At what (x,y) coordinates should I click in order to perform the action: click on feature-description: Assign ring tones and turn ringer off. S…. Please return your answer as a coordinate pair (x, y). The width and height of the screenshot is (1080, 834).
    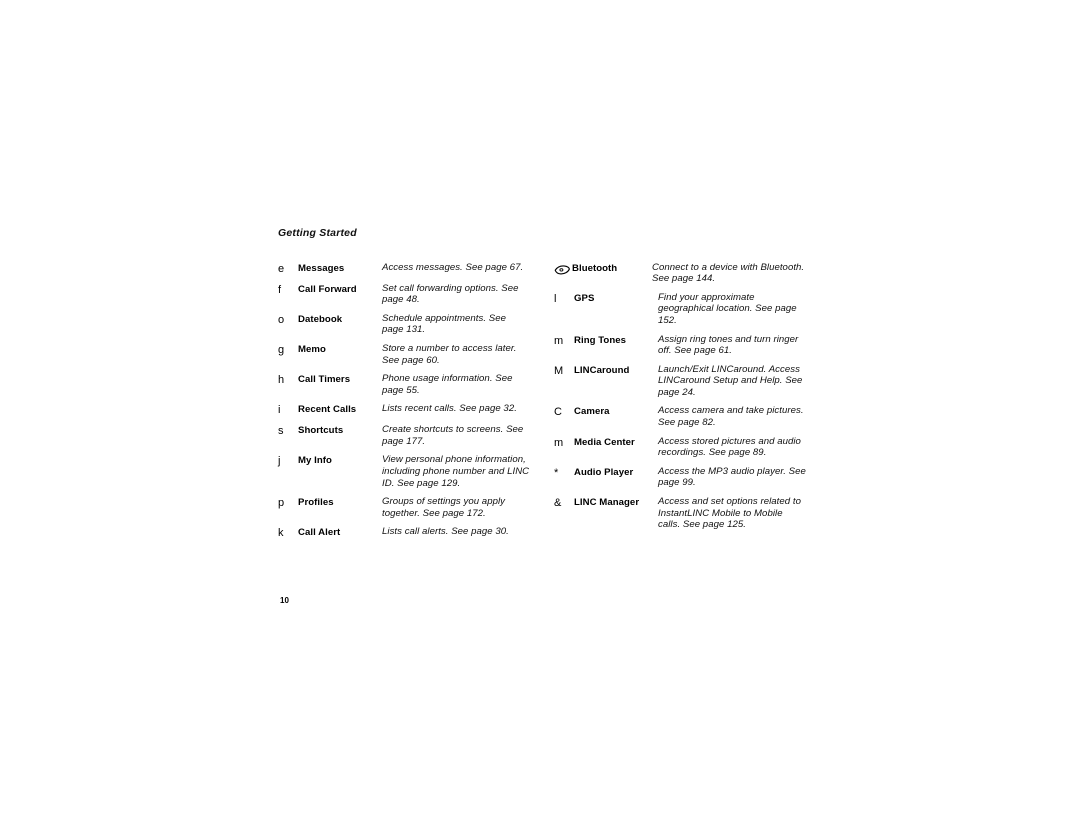
    Looking at the image, I should click on (728, 345).